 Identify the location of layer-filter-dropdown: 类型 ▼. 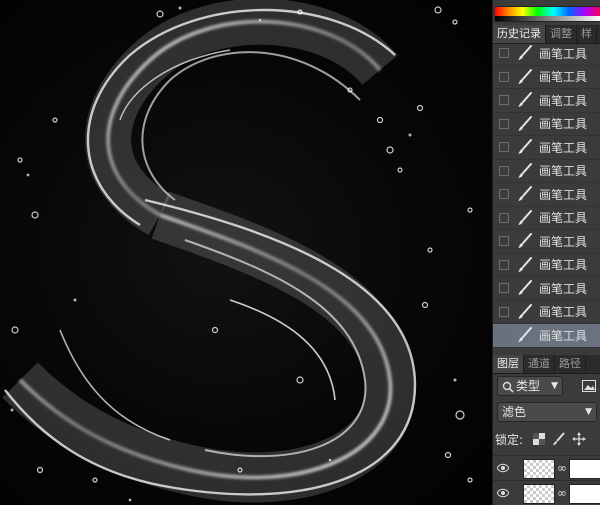
(530, 386).